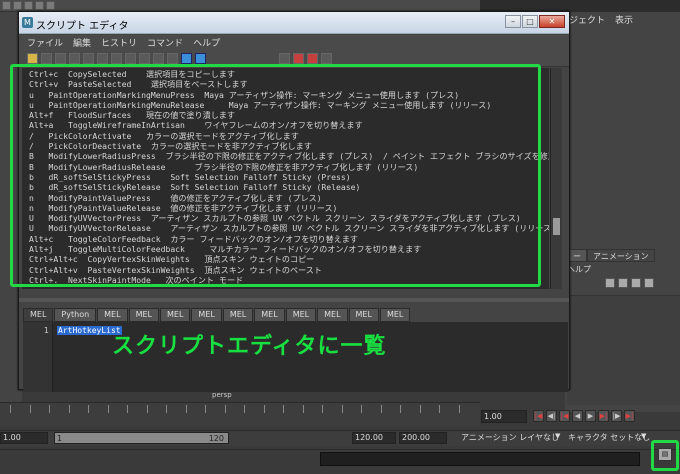 Image resolution: width=680 pixels, height=474 pixels. What do you see at coordinates (629, 416) in the screenshot?
I see `go-end-icon: ▶|` at bounding box center [629, 416].